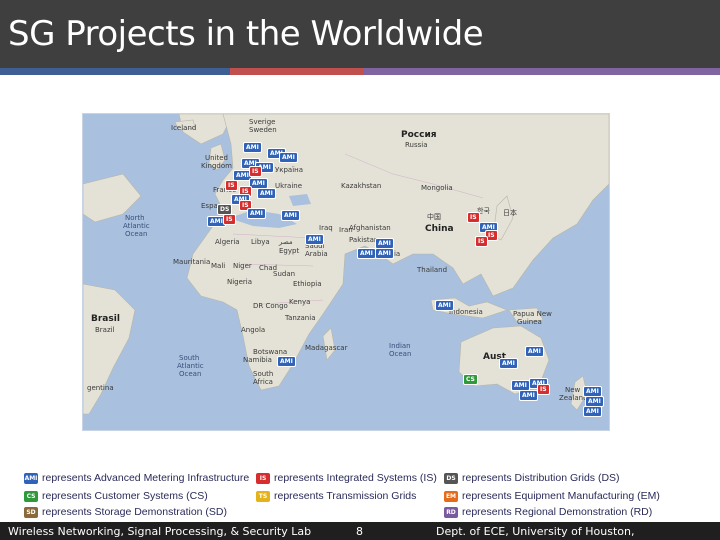 Image resolution: width=720 pixels, height=540 pixels. What do you see at coordinates (432, 270) in the screenshot?
I see `map-label-thailand: Thailand` at bounding box center [432, 270].